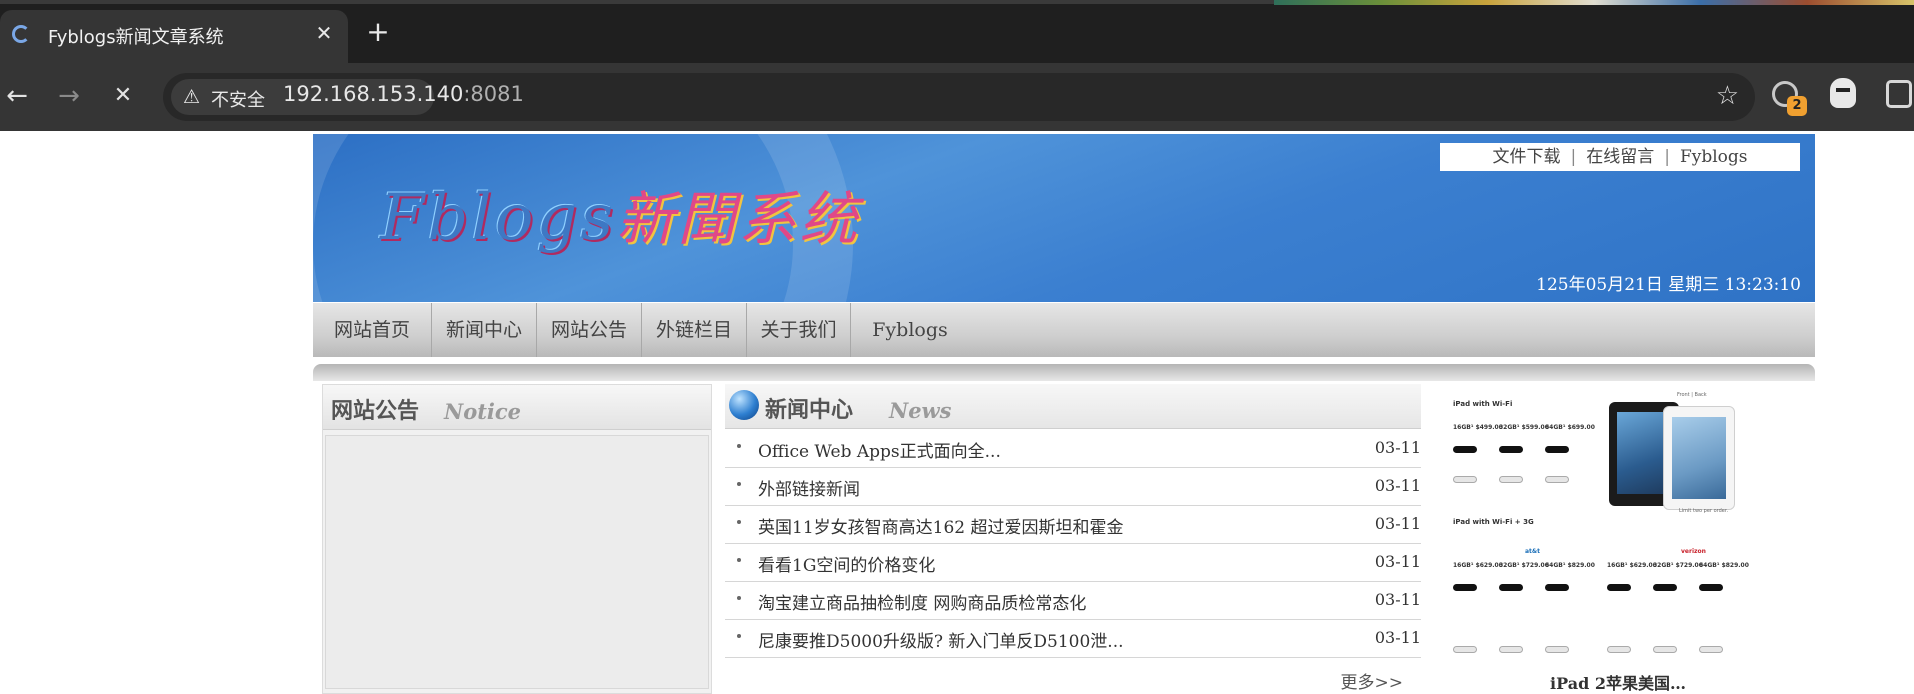  I want to click on desktop-wallpaper-strip, so click(1594, 2).